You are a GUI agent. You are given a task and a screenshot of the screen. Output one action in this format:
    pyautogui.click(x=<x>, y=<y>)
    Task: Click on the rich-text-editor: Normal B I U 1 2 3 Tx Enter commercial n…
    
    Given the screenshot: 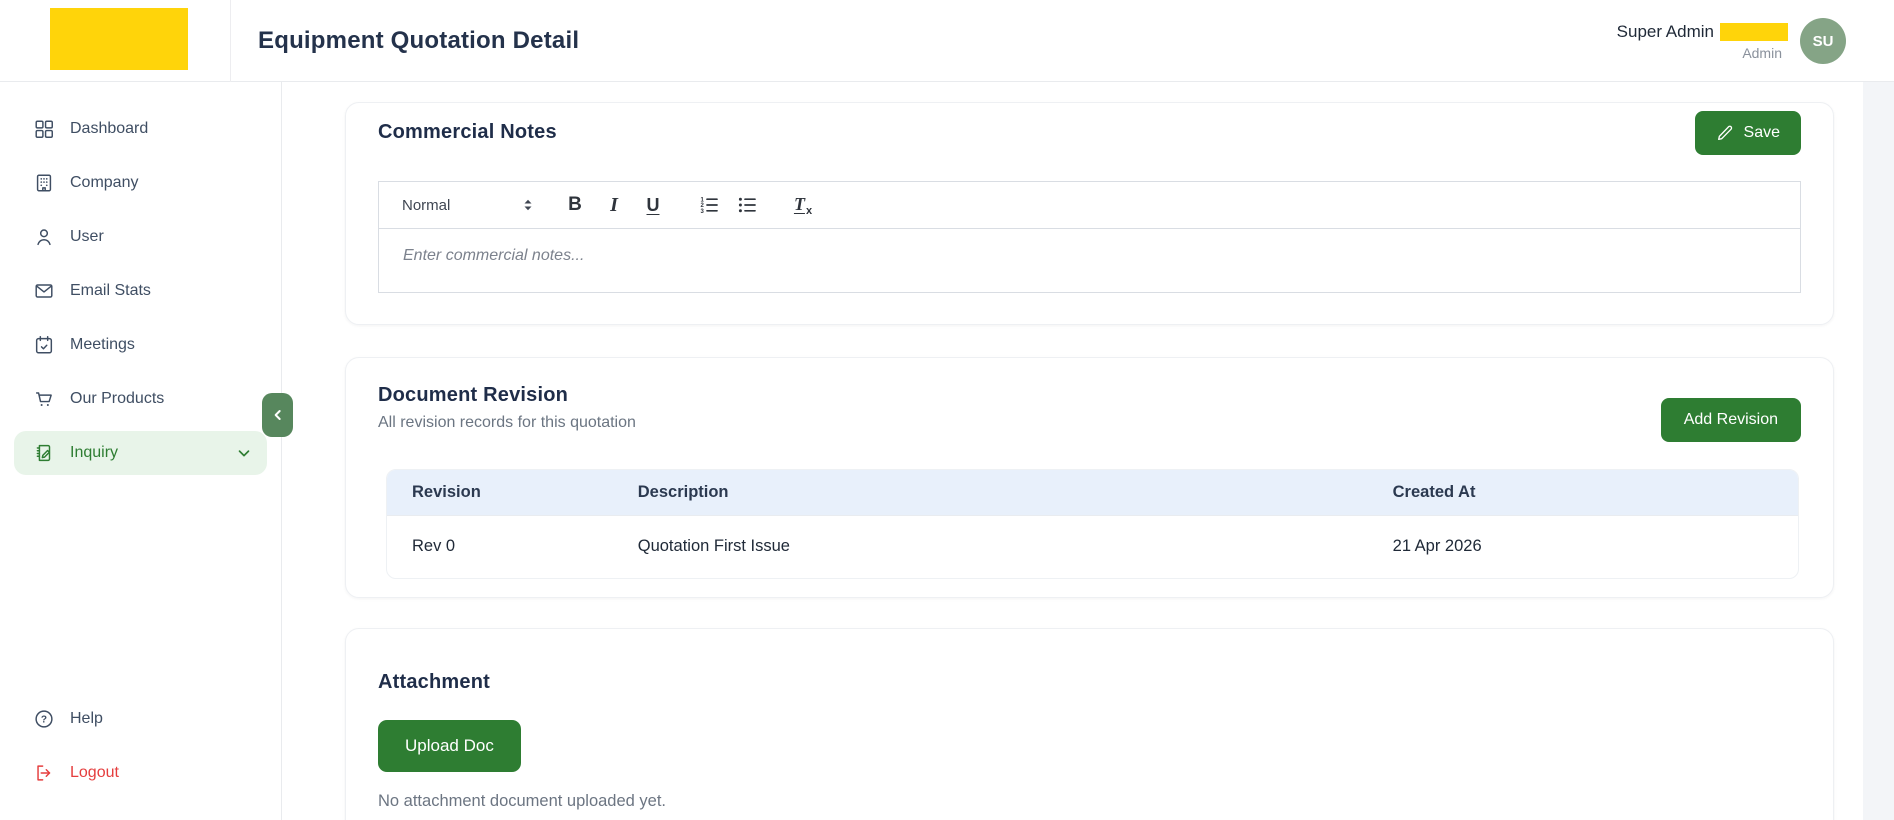 What is the action you would take?
    pyautogui.click(x=1089, y=237)
    